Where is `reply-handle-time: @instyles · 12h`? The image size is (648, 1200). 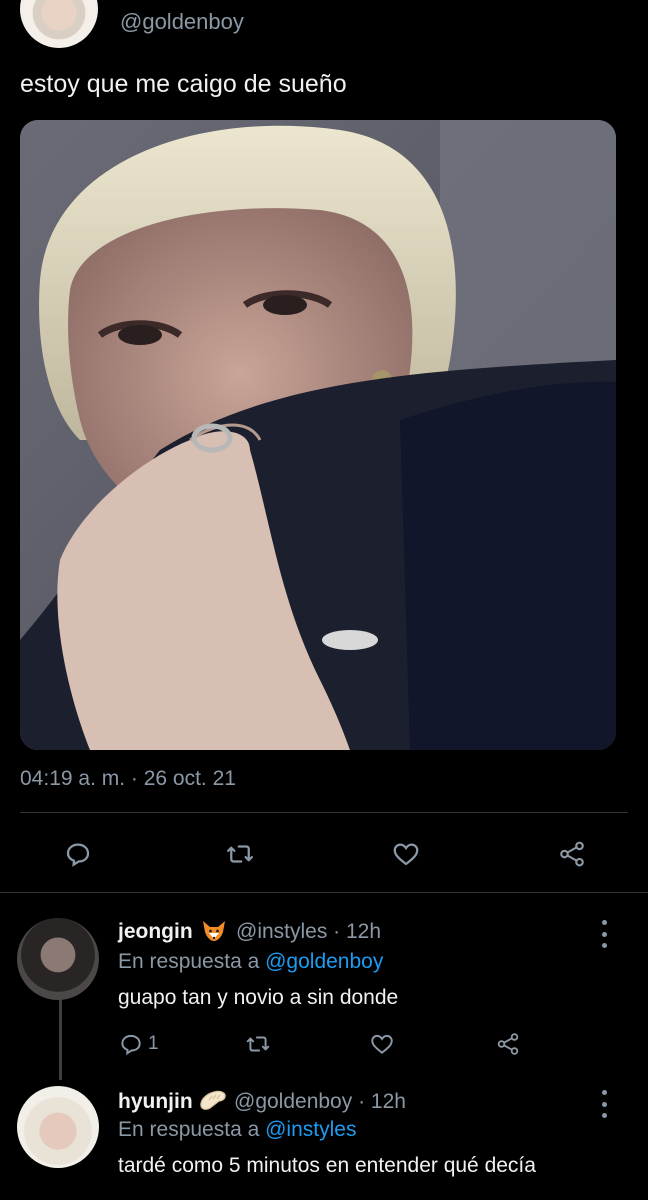
reply-handle-time: @instyles · 12h is located at coordinates (309, 931).